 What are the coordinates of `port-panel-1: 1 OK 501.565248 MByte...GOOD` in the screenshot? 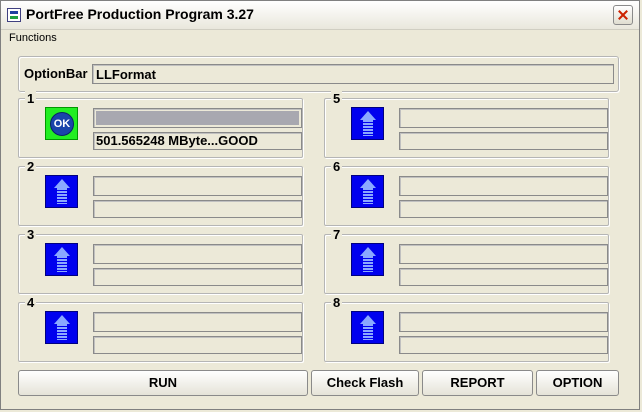 It's located at (160, 124).